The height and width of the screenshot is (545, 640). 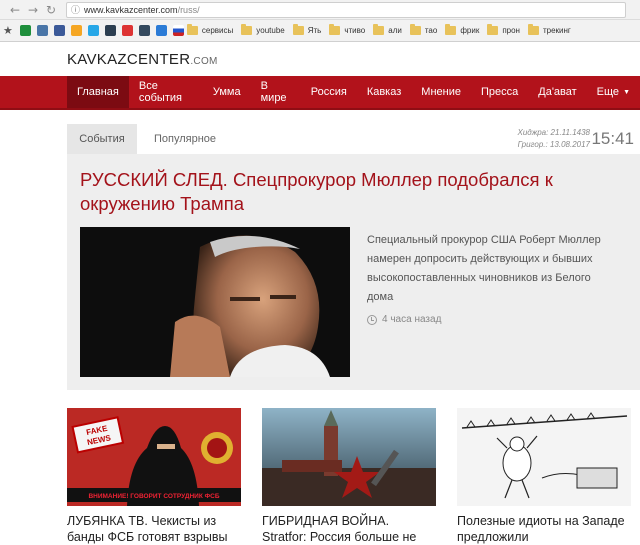 I want to click on bookmark-globe-icon, so click(x=161, y=30).